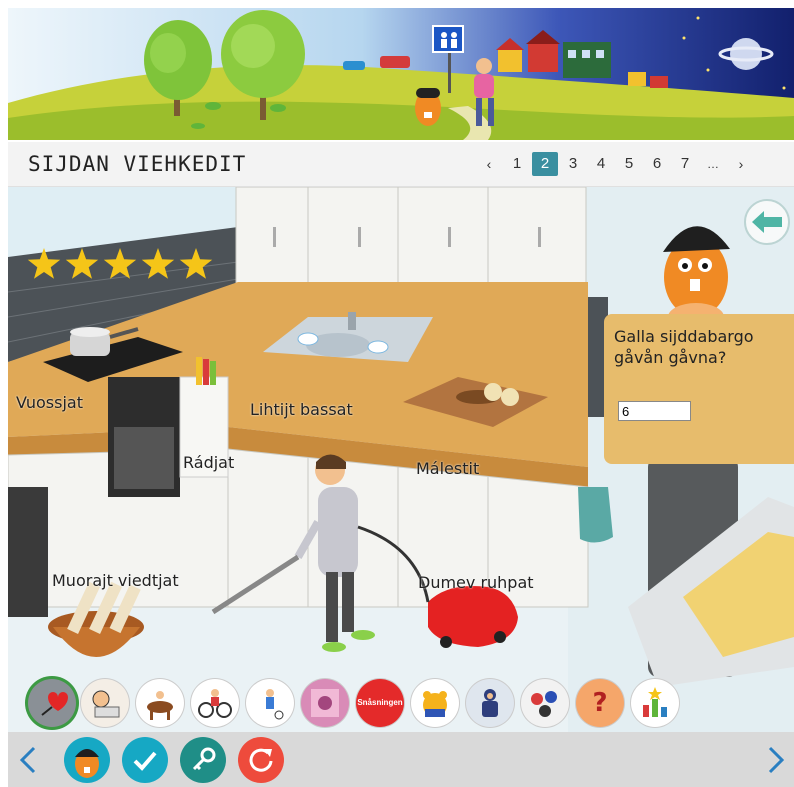  I want to click on arrow-left-icon, so click(767, 222).